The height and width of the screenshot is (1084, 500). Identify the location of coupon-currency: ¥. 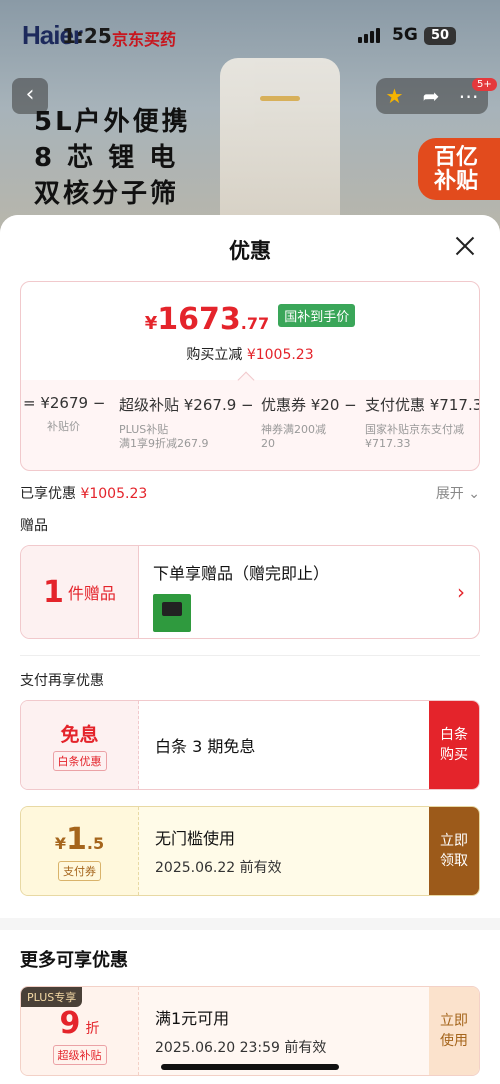
(60, 843).